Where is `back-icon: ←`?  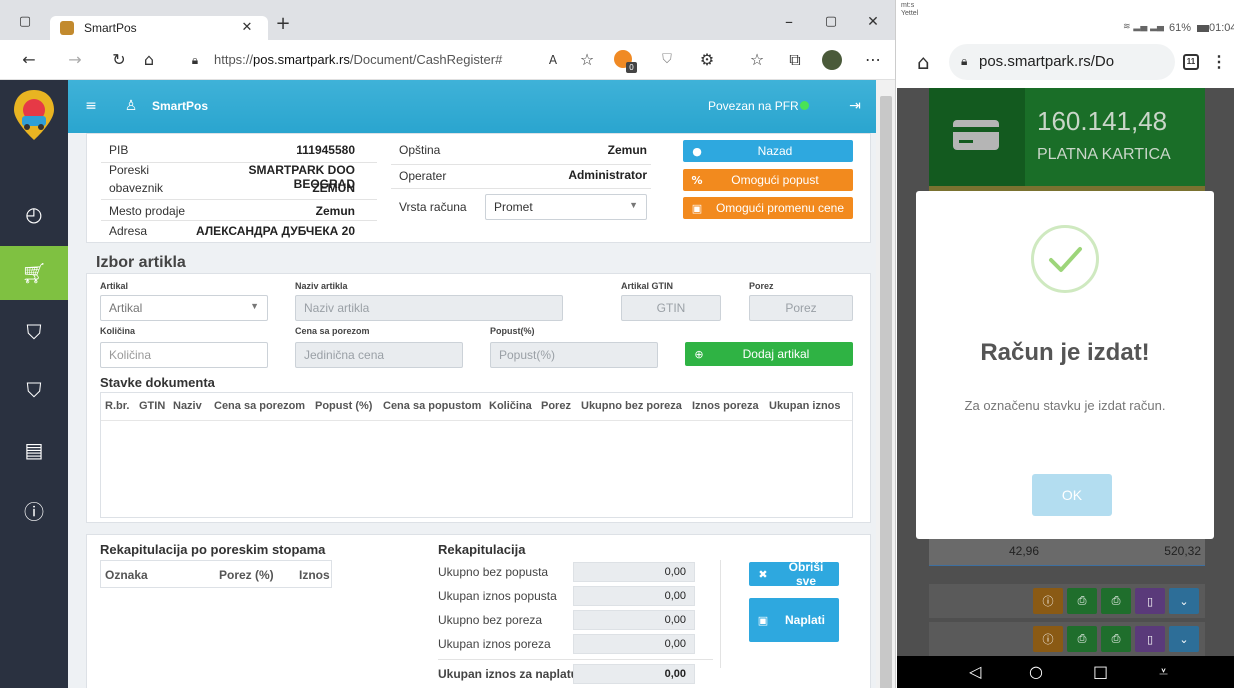 back-icon: ← is located at coordinates (29, 60).